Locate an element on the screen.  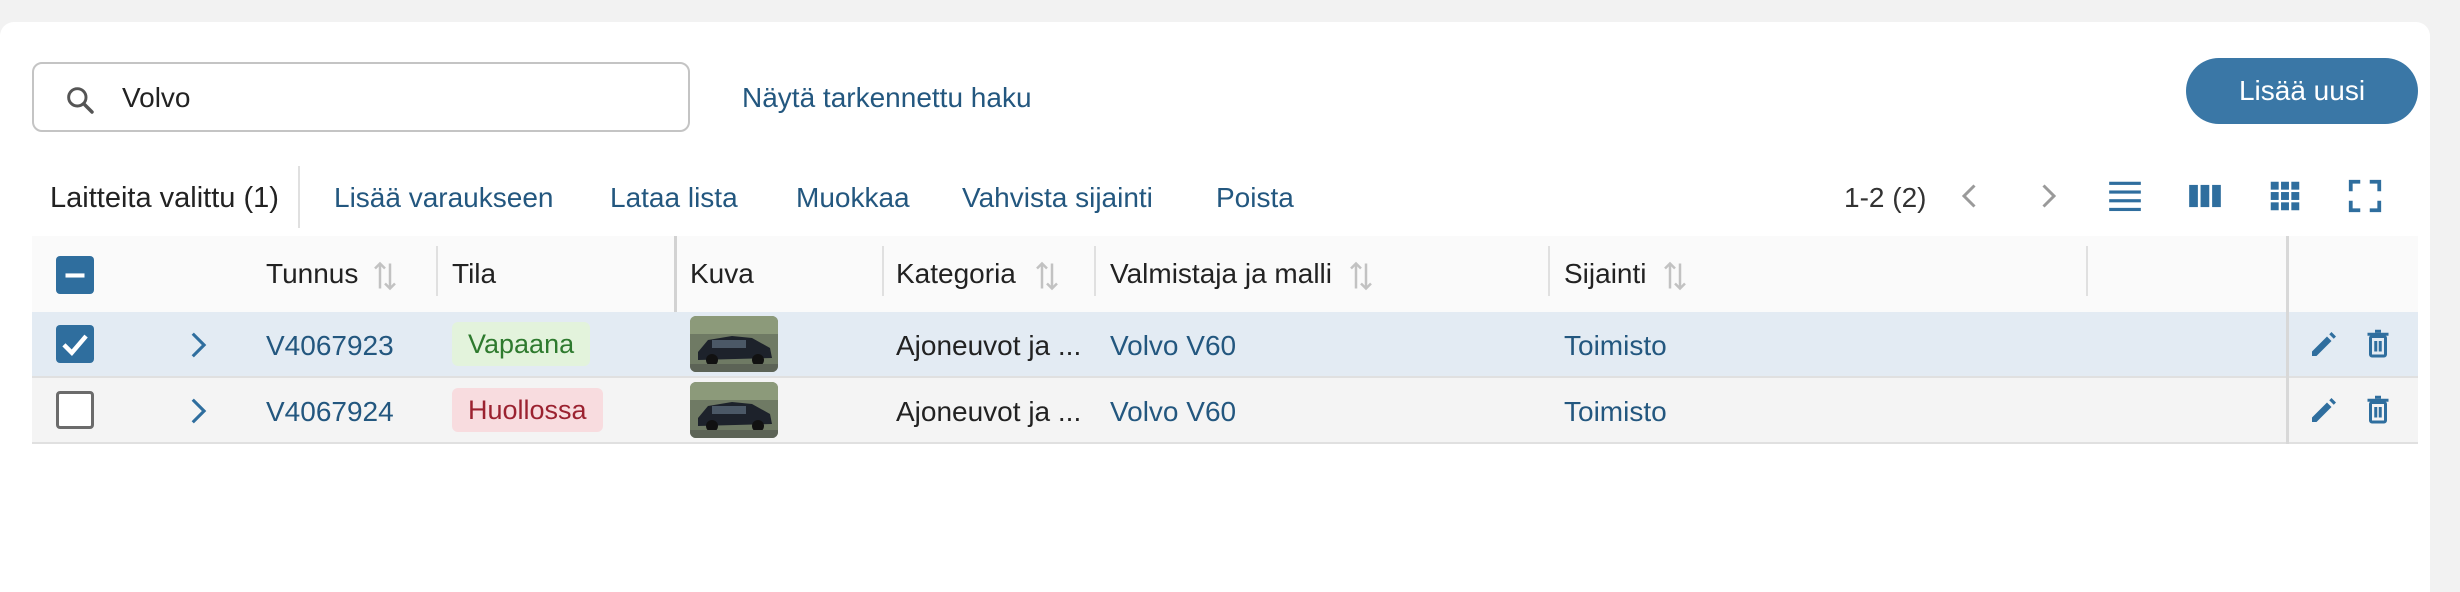
equipment-code-link: V4067923 is located at coordinates (330, 346).